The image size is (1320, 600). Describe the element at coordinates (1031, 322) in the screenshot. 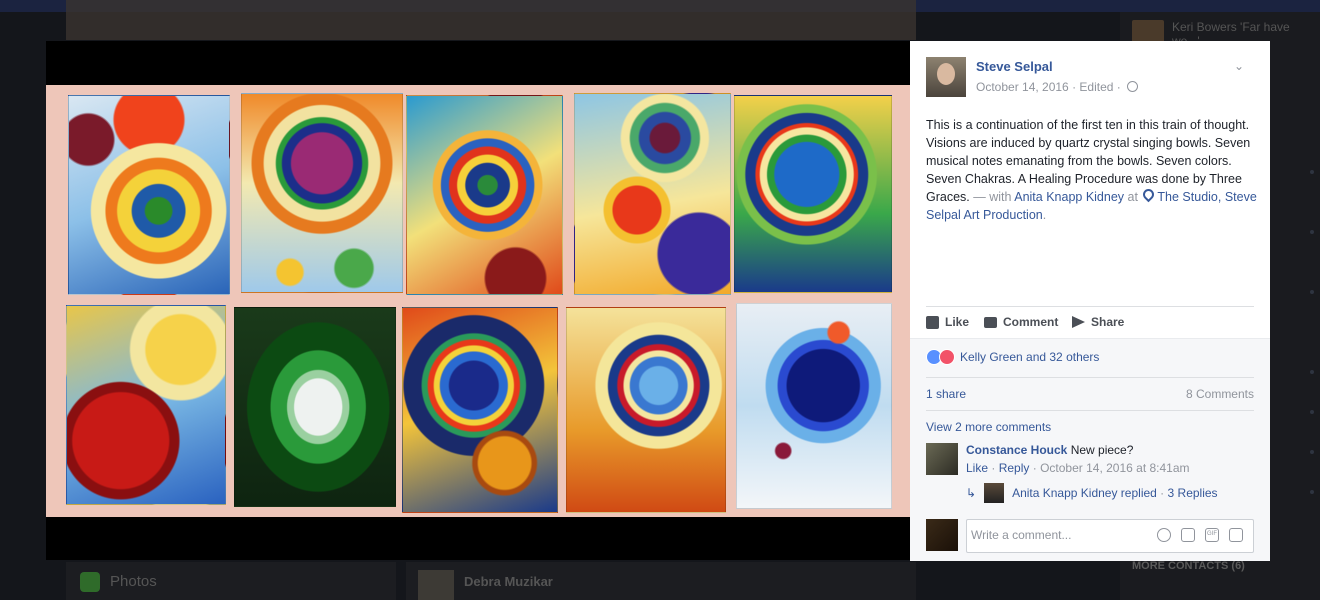

I see `comment-label: Comment` at that location.